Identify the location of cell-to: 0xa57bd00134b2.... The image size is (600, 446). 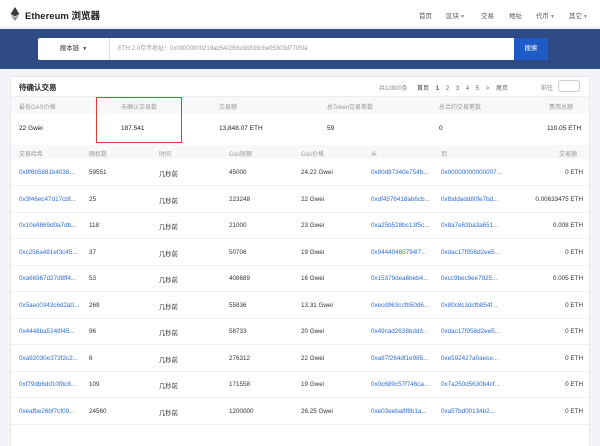
(474, 411).